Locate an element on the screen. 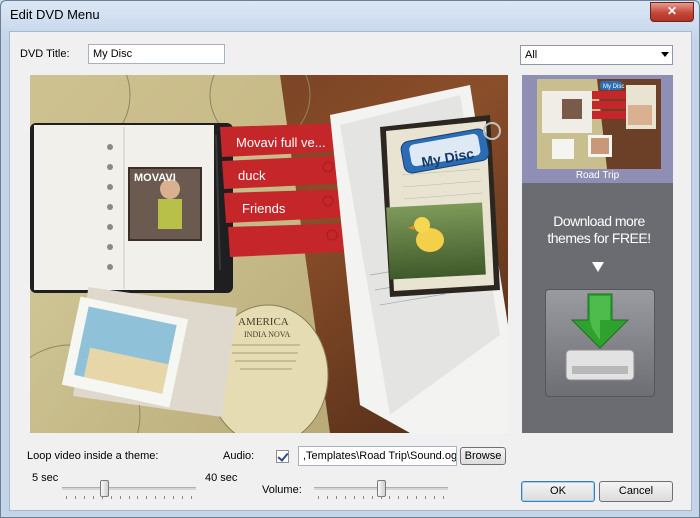 This screenshot has width=700, height=518. map-text-america: AMERICA is located at coordinates (263, 322).